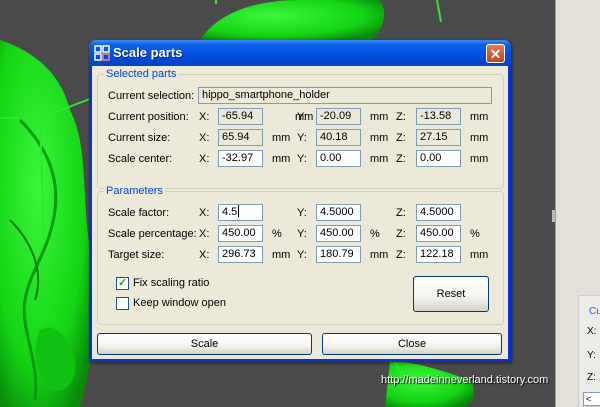 The width and height of the screenshot is (600, 407). I want to click on dialog-title: Scale parts, so click(148, 52).